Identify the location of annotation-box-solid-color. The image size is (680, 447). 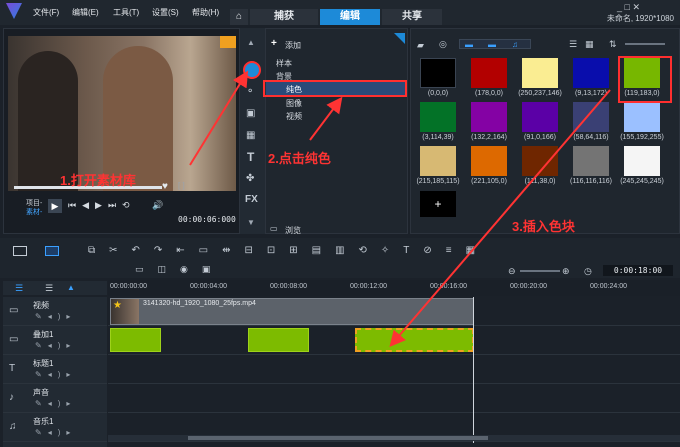
(335, 88).